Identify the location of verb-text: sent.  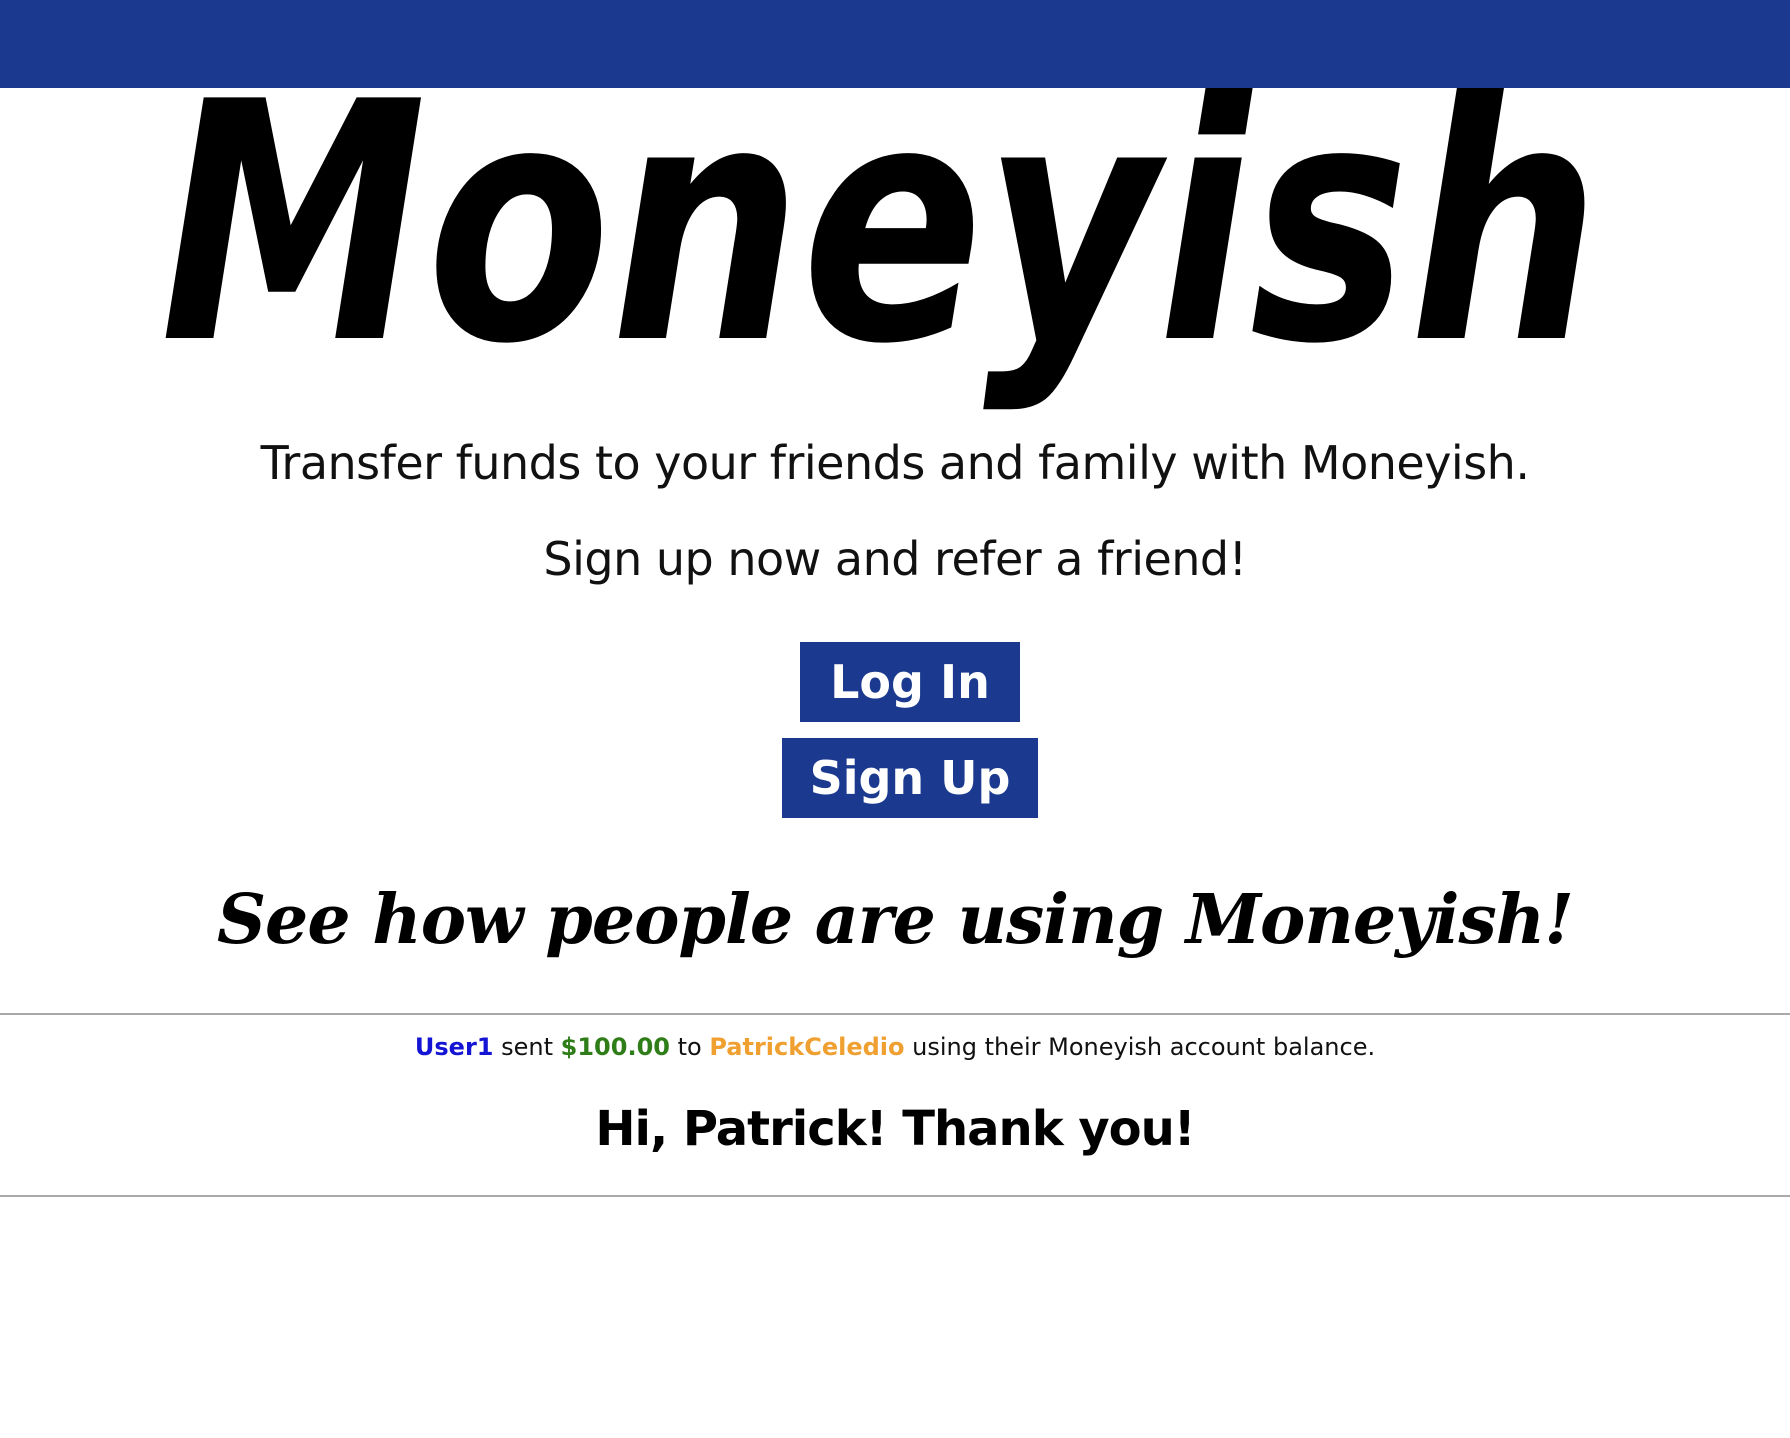
(527, 1047).